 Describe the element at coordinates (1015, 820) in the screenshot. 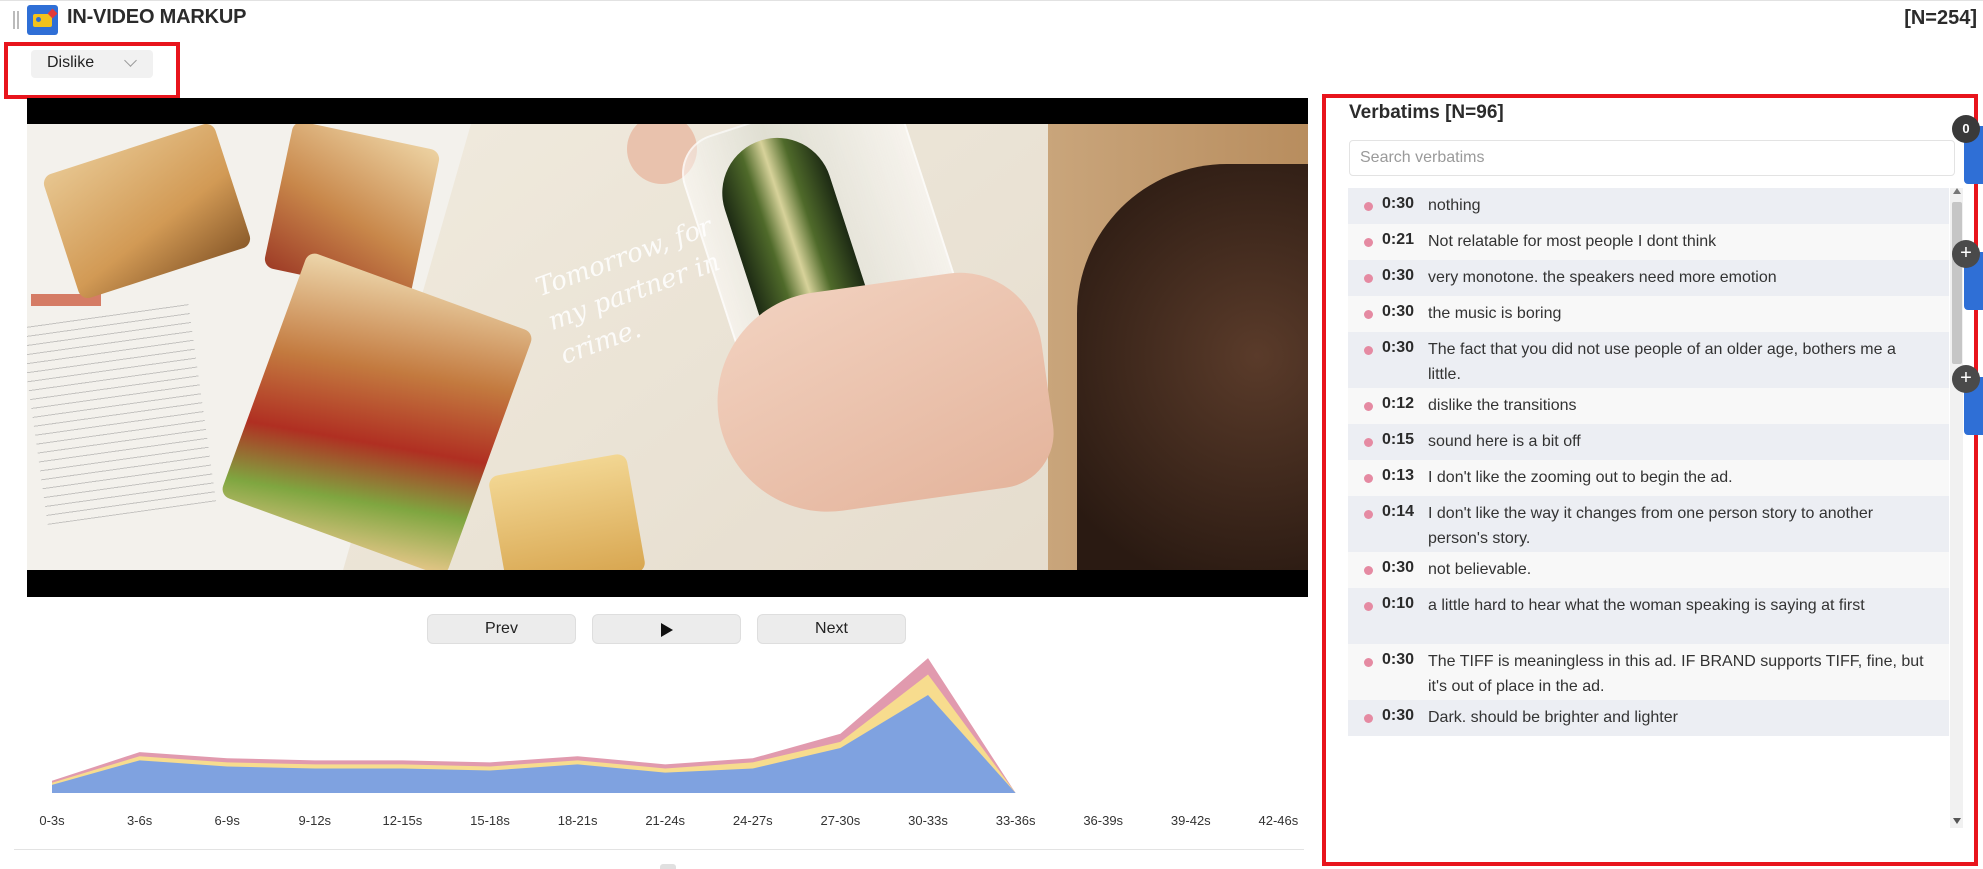

I see `x-tick-label: 33-36s` at that location.